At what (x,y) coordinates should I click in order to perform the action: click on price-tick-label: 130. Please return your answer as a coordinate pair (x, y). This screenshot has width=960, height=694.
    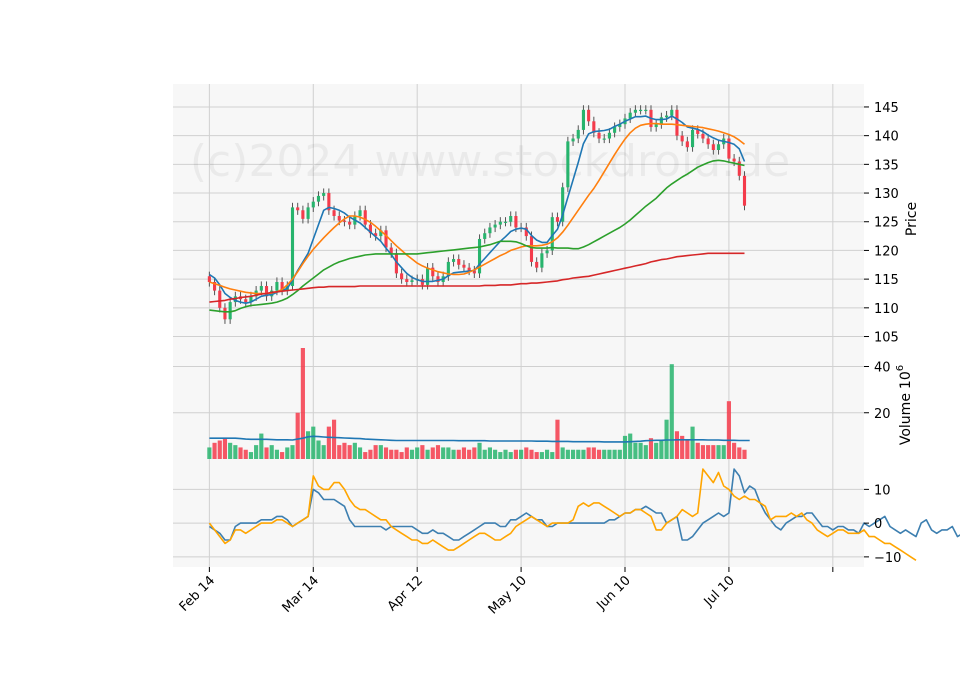
    Looking at the image, I should click on (886, 194).